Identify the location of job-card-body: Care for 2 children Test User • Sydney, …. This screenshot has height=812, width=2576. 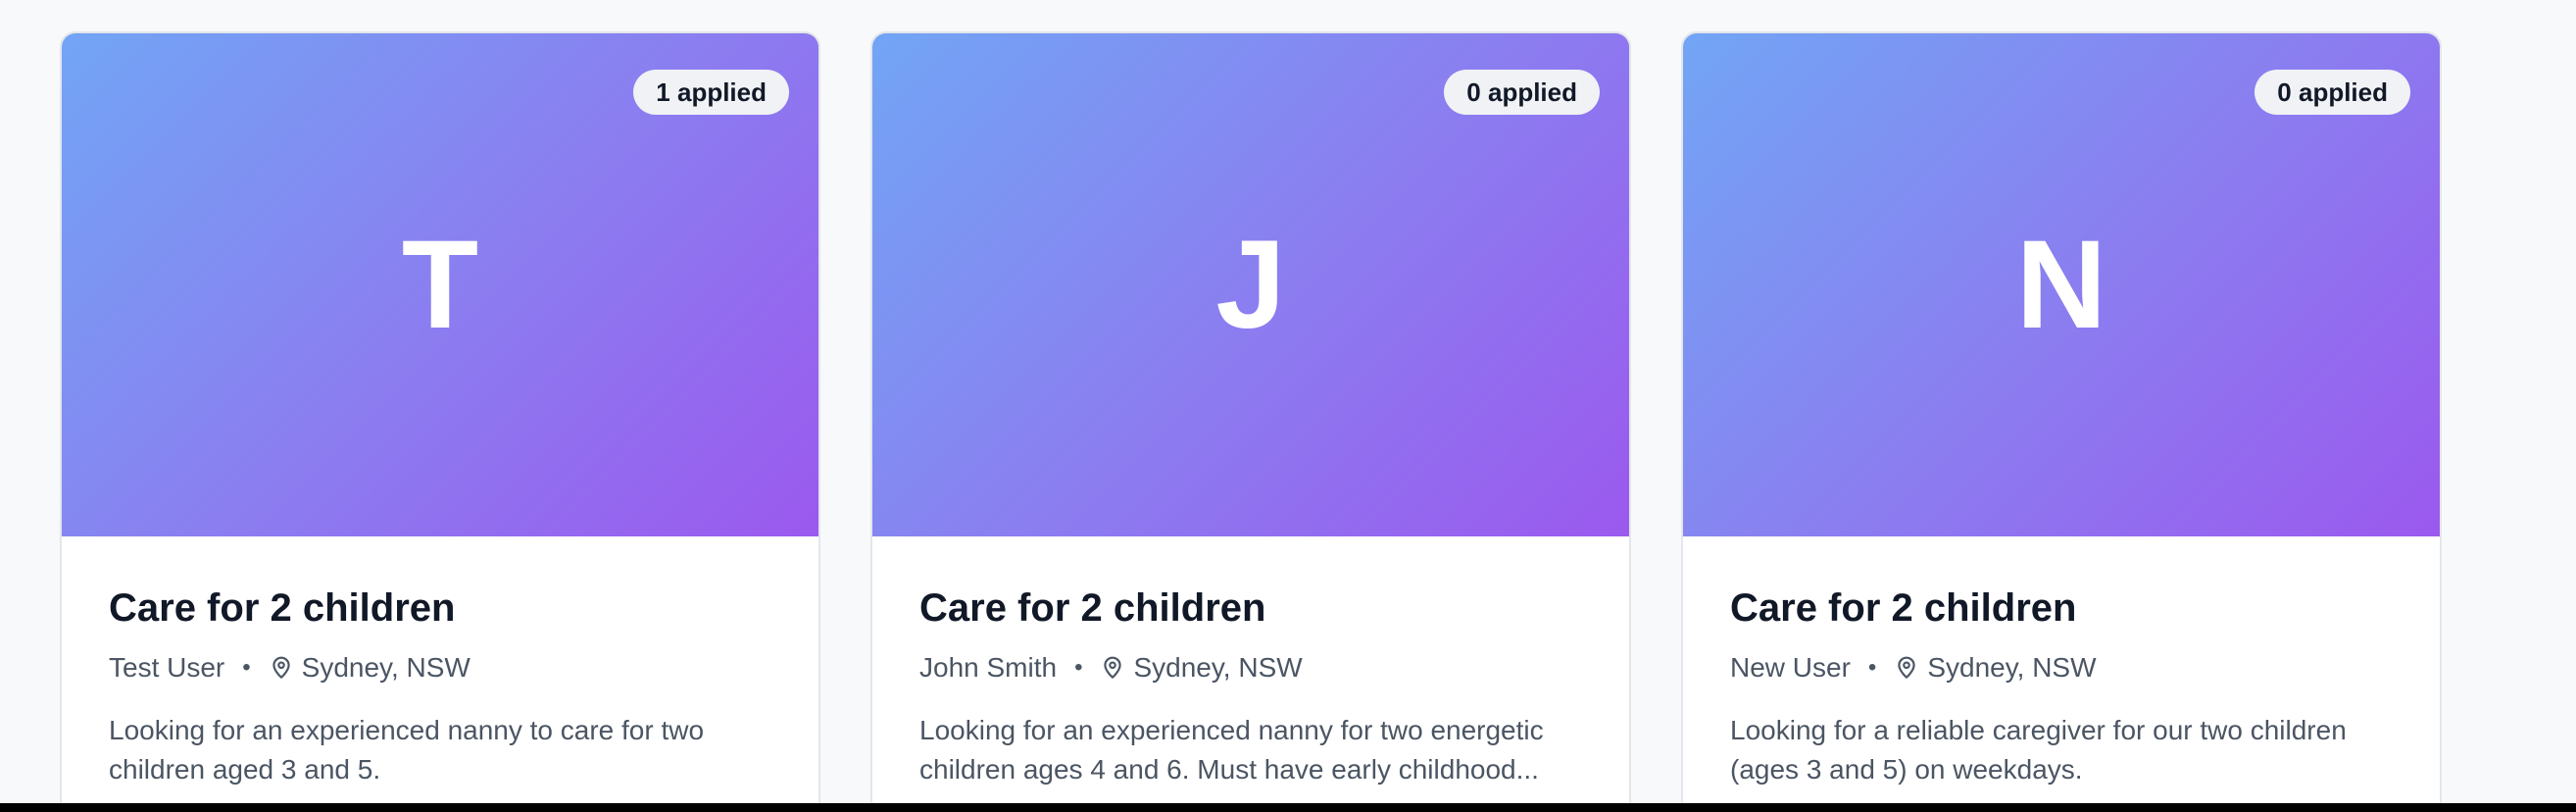
(440, 662).